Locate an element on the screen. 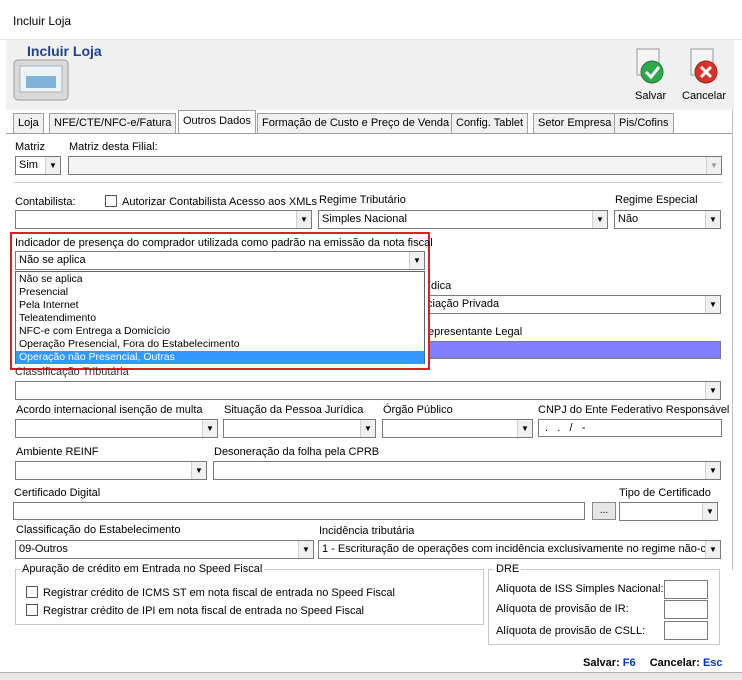 The width and height of the screenshot is (742, 680). regime-tributario-select: Simples Nacional ▼ is located at coordinates (463, 219).